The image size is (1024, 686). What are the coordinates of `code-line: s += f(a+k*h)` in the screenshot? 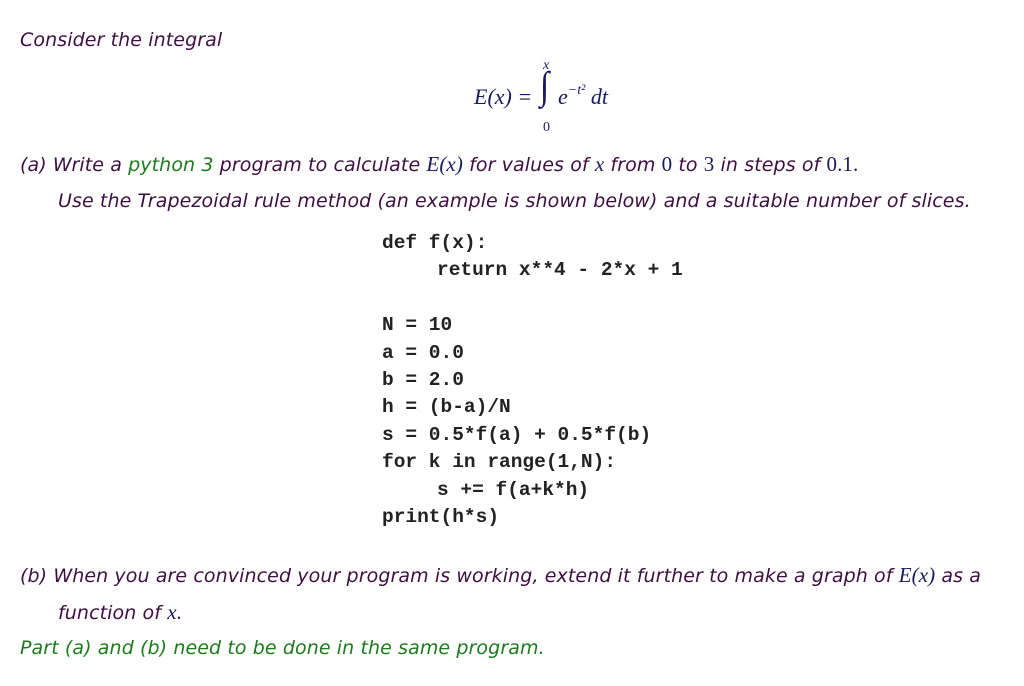 It's located at (513, 489).